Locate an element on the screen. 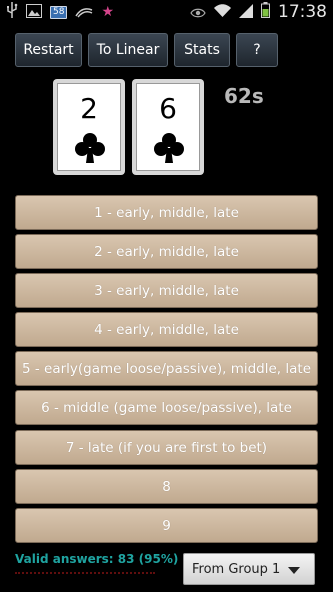 The width and height of the screenshot is (333, 592). card-2: 6 is located at coordinates (168, 127).